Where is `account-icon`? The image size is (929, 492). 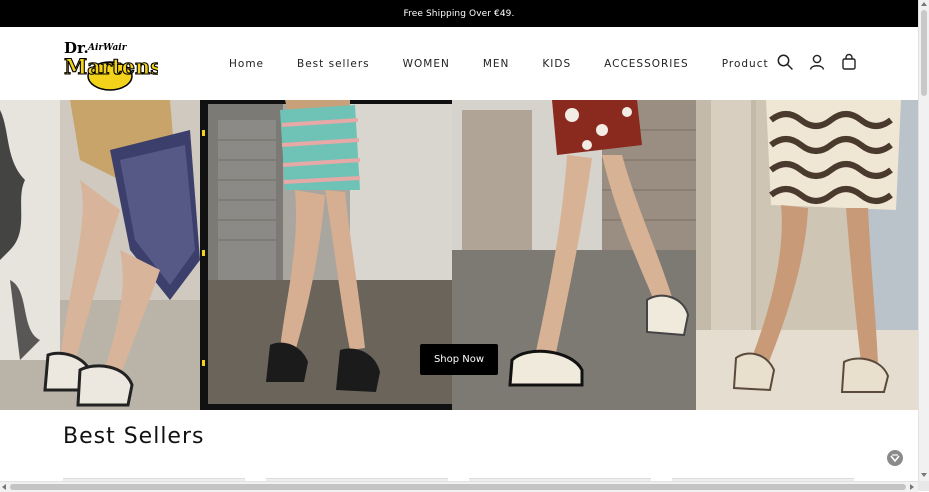
account-icon is located at coordinates (817, 62).